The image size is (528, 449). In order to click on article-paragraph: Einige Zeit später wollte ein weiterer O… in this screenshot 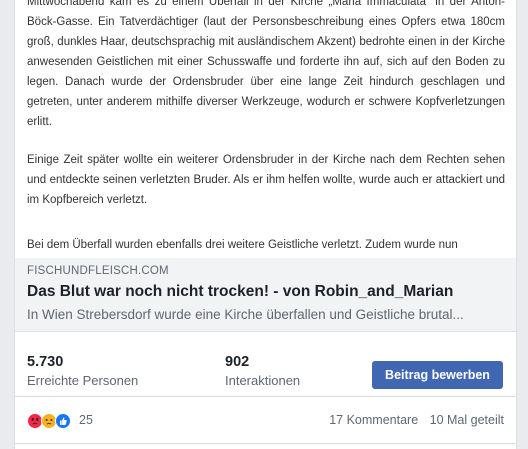, I will do `click(266, 180)`.